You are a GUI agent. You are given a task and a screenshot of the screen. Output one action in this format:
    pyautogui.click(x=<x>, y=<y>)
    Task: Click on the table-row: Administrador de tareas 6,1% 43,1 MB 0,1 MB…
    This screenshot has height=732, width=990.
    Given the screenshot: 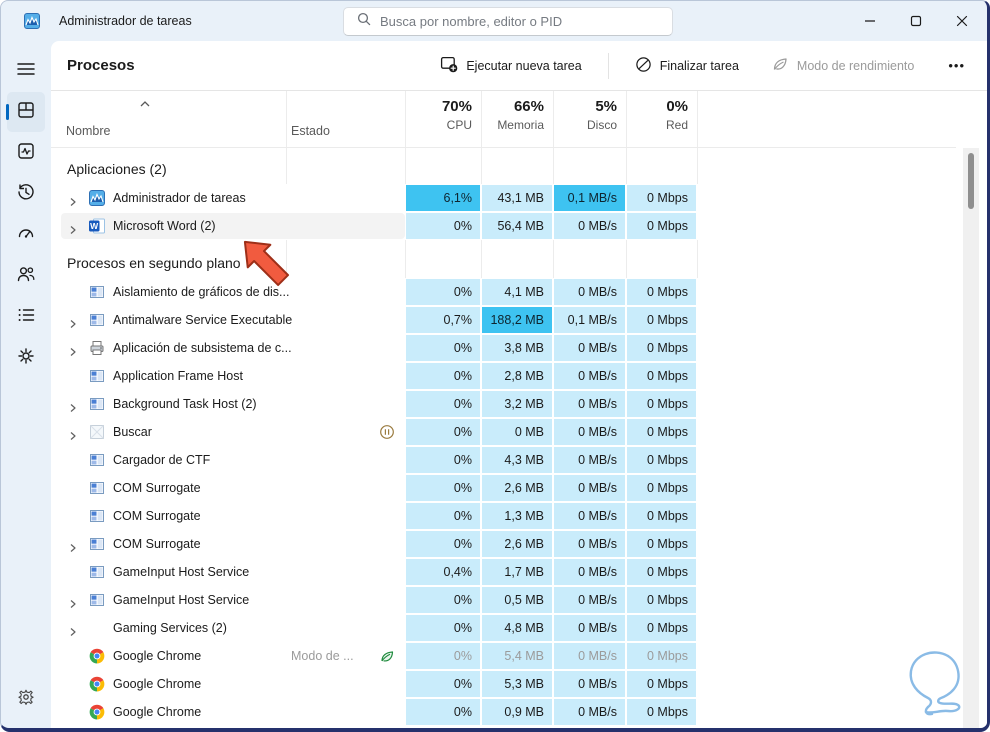 What is the action you would take?
    pyautogui.click(x=519, y=198)
    